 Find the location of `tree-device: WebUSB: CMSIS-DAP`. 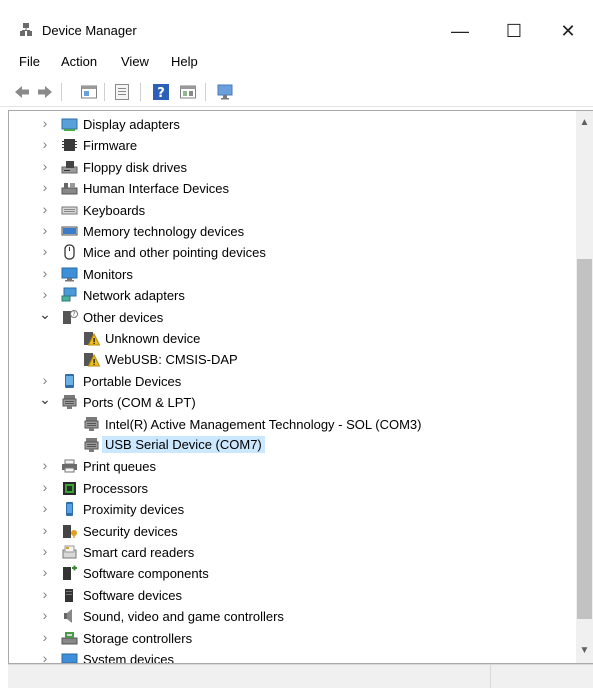

tree-device: WebUSB: CMSIS-DAP is located at coordinates (294, 359).